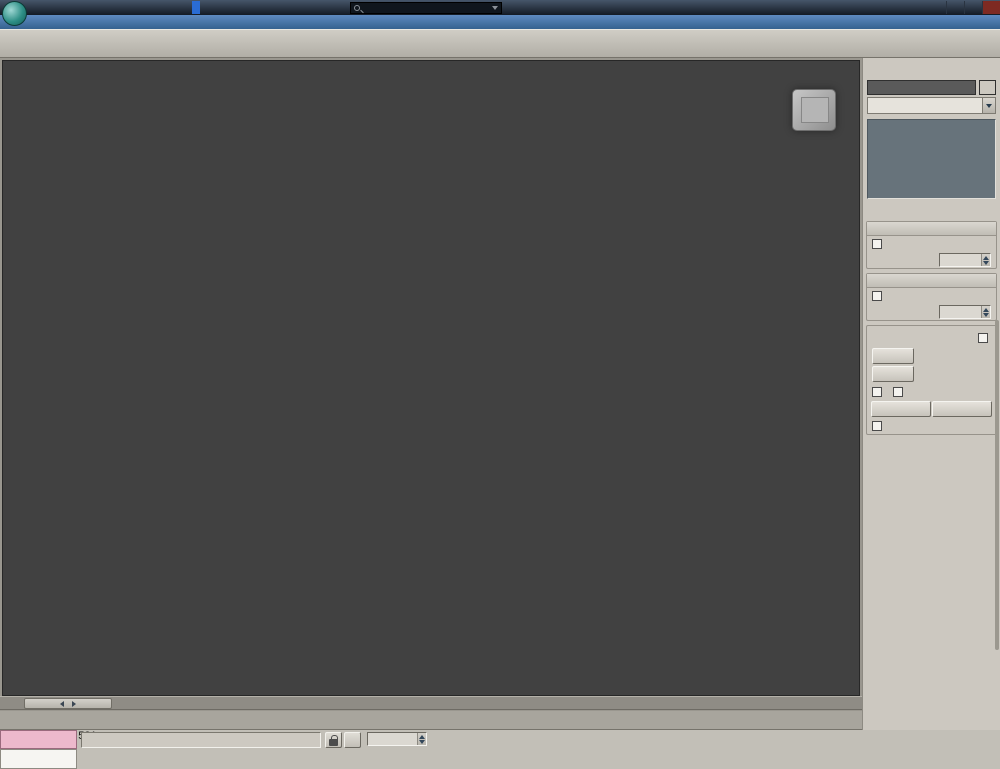  I want to click on time-slider-handle, so click(68, 703).